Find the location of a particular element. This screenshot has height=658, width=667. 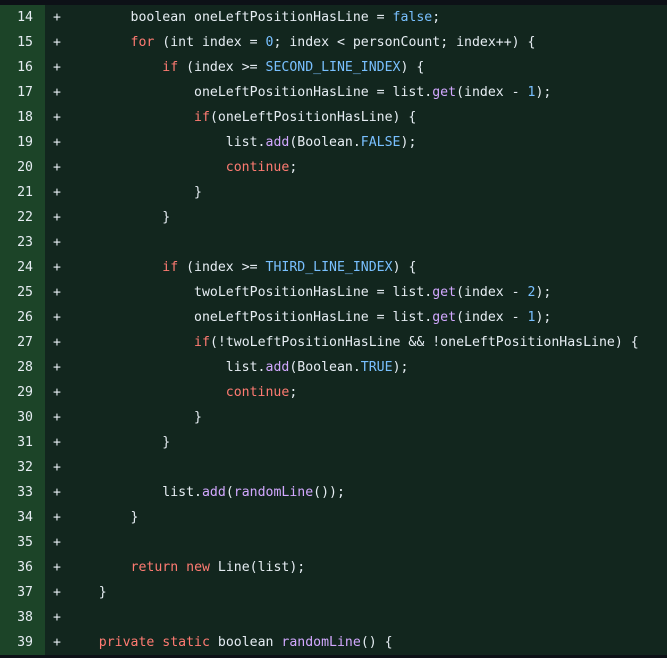

line-number: 16 is located at coordinates (22, 67).